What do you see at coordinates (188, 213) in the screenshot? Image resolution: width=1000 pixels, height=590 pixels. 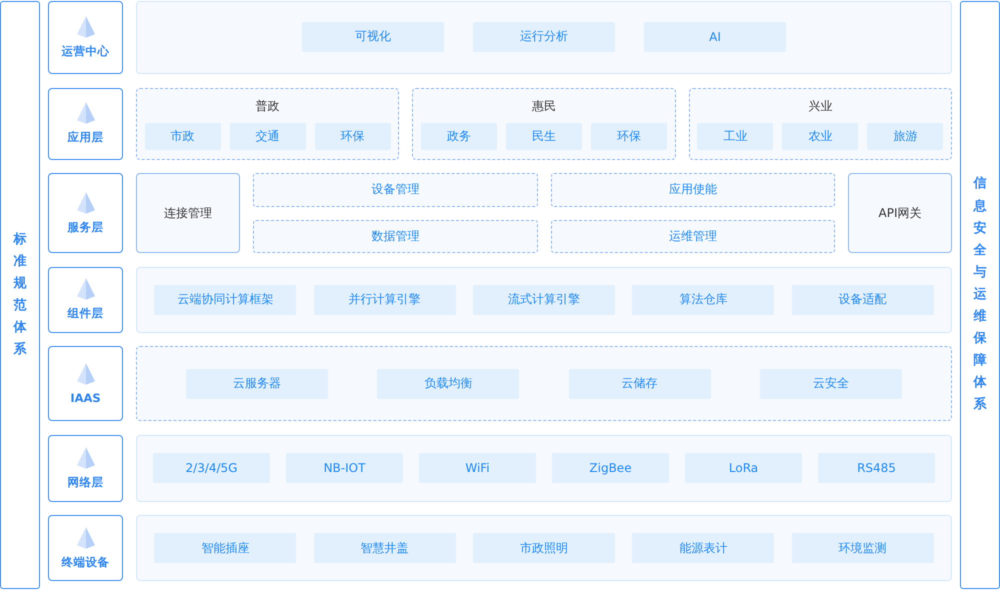 I see `service-box: 连接管理` at bounding box center [188, 213].